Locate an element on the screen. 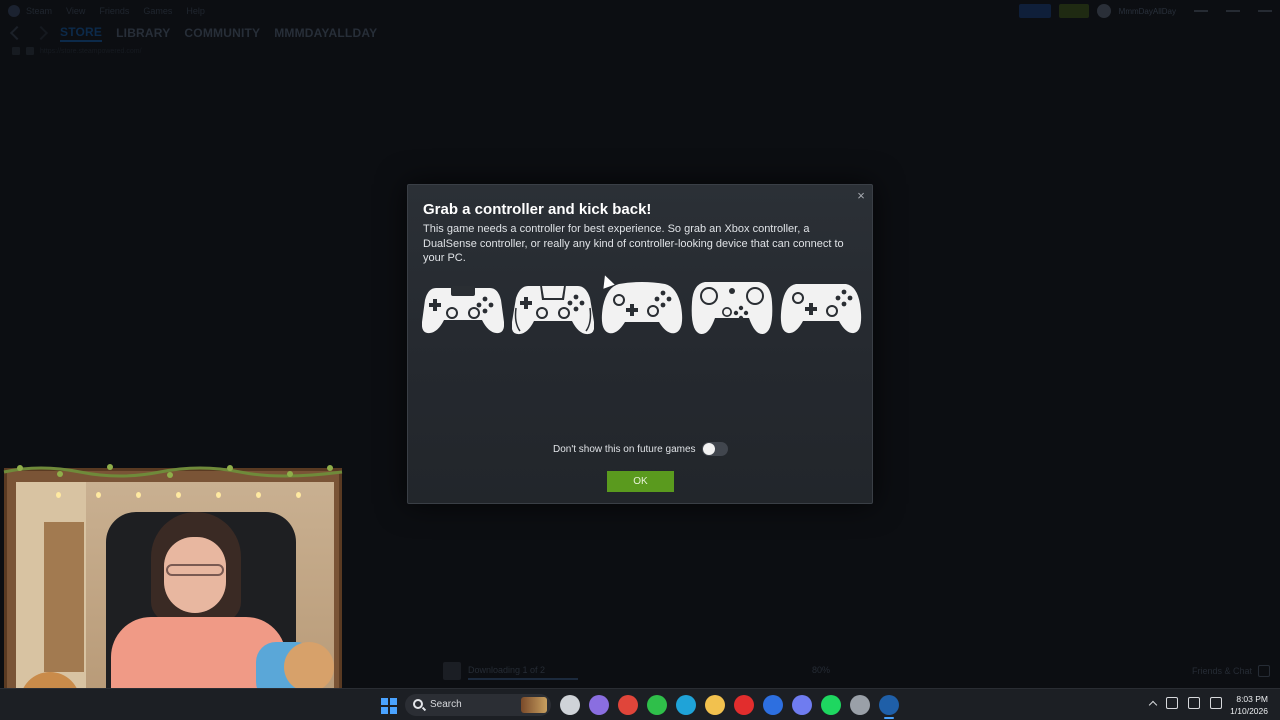  menu-steam: Steam is located at coordinates (39, 11).